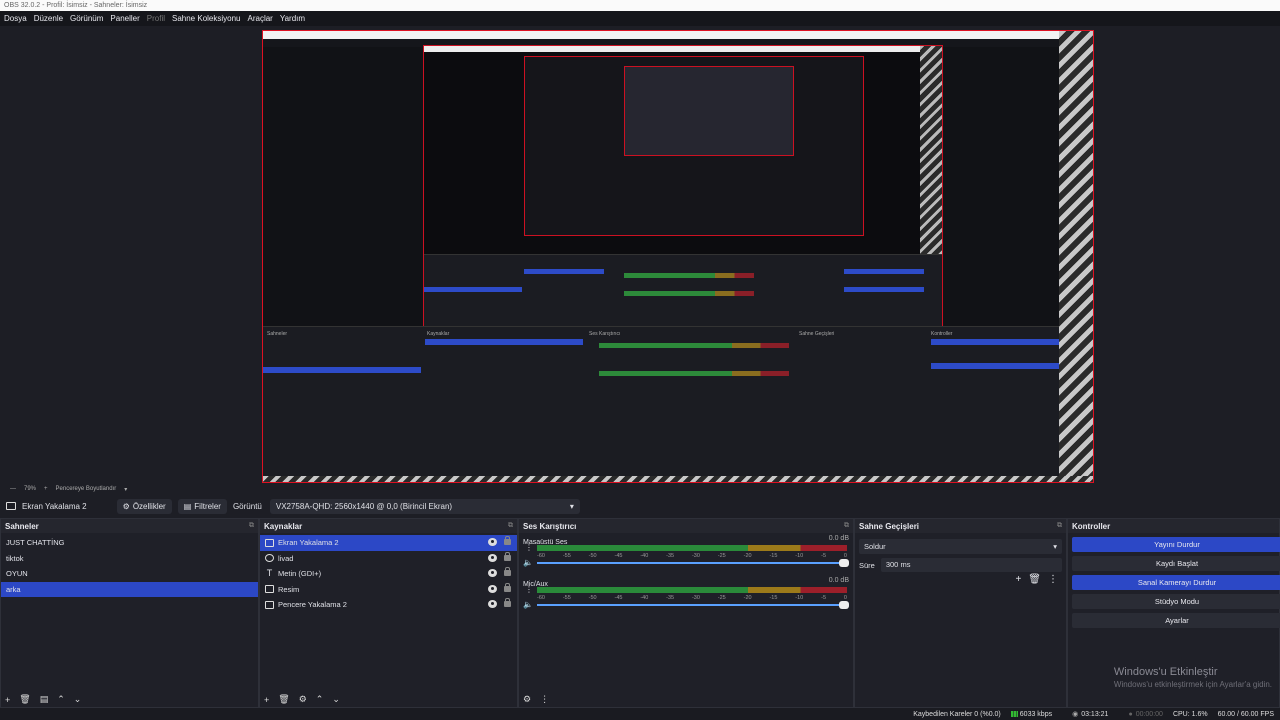 Image resolution: width=1280 pixels, height=720 pixels. I want to click on source-item: Pencere Yakalama 2, so click(388, 605).